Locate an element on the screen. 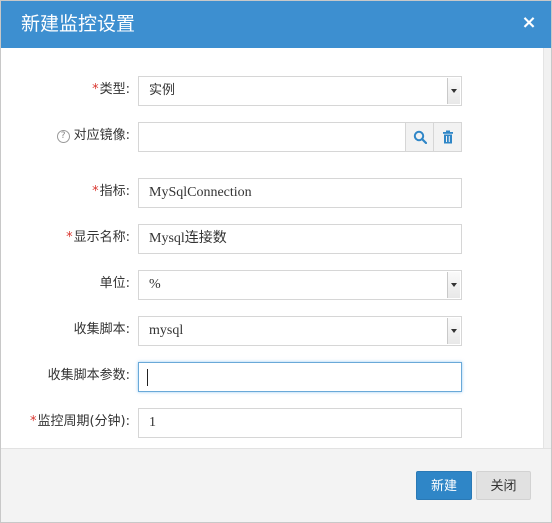 Image resolution: width=552 pixels, height=523 pixels. search-icon is located at coordinates (420, 137).